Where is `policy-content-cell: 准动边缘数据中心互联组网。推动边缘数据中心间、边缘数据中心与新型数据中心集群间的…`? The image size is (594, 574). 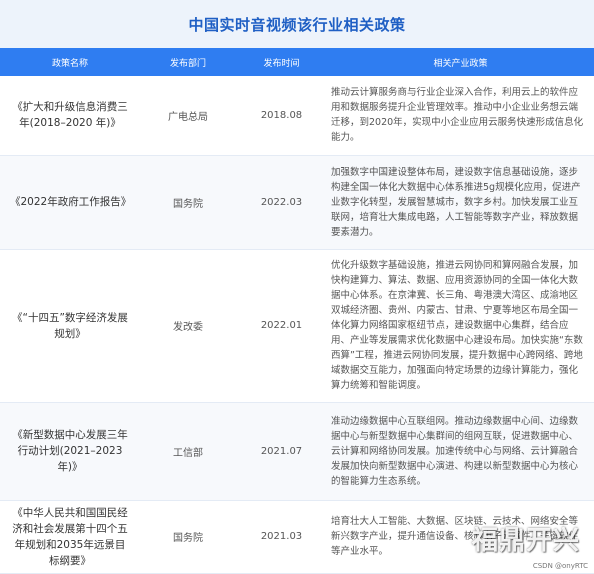
policy-content-cell: 准动边缘数据中心互联组网。推动边缘数据中心间、边缘数据中心与新型数据中心集群间的… is located at coordinates (460, 451).